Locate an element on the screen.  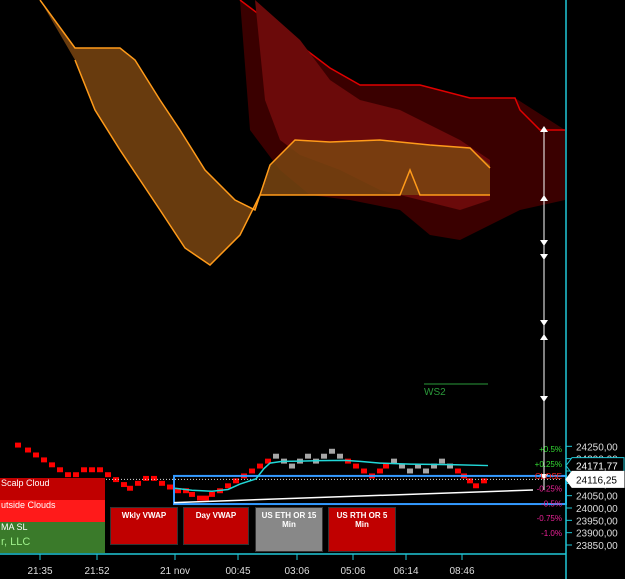
legend-outside-clouds: utside Clouds is located at coordinates (52, 511).